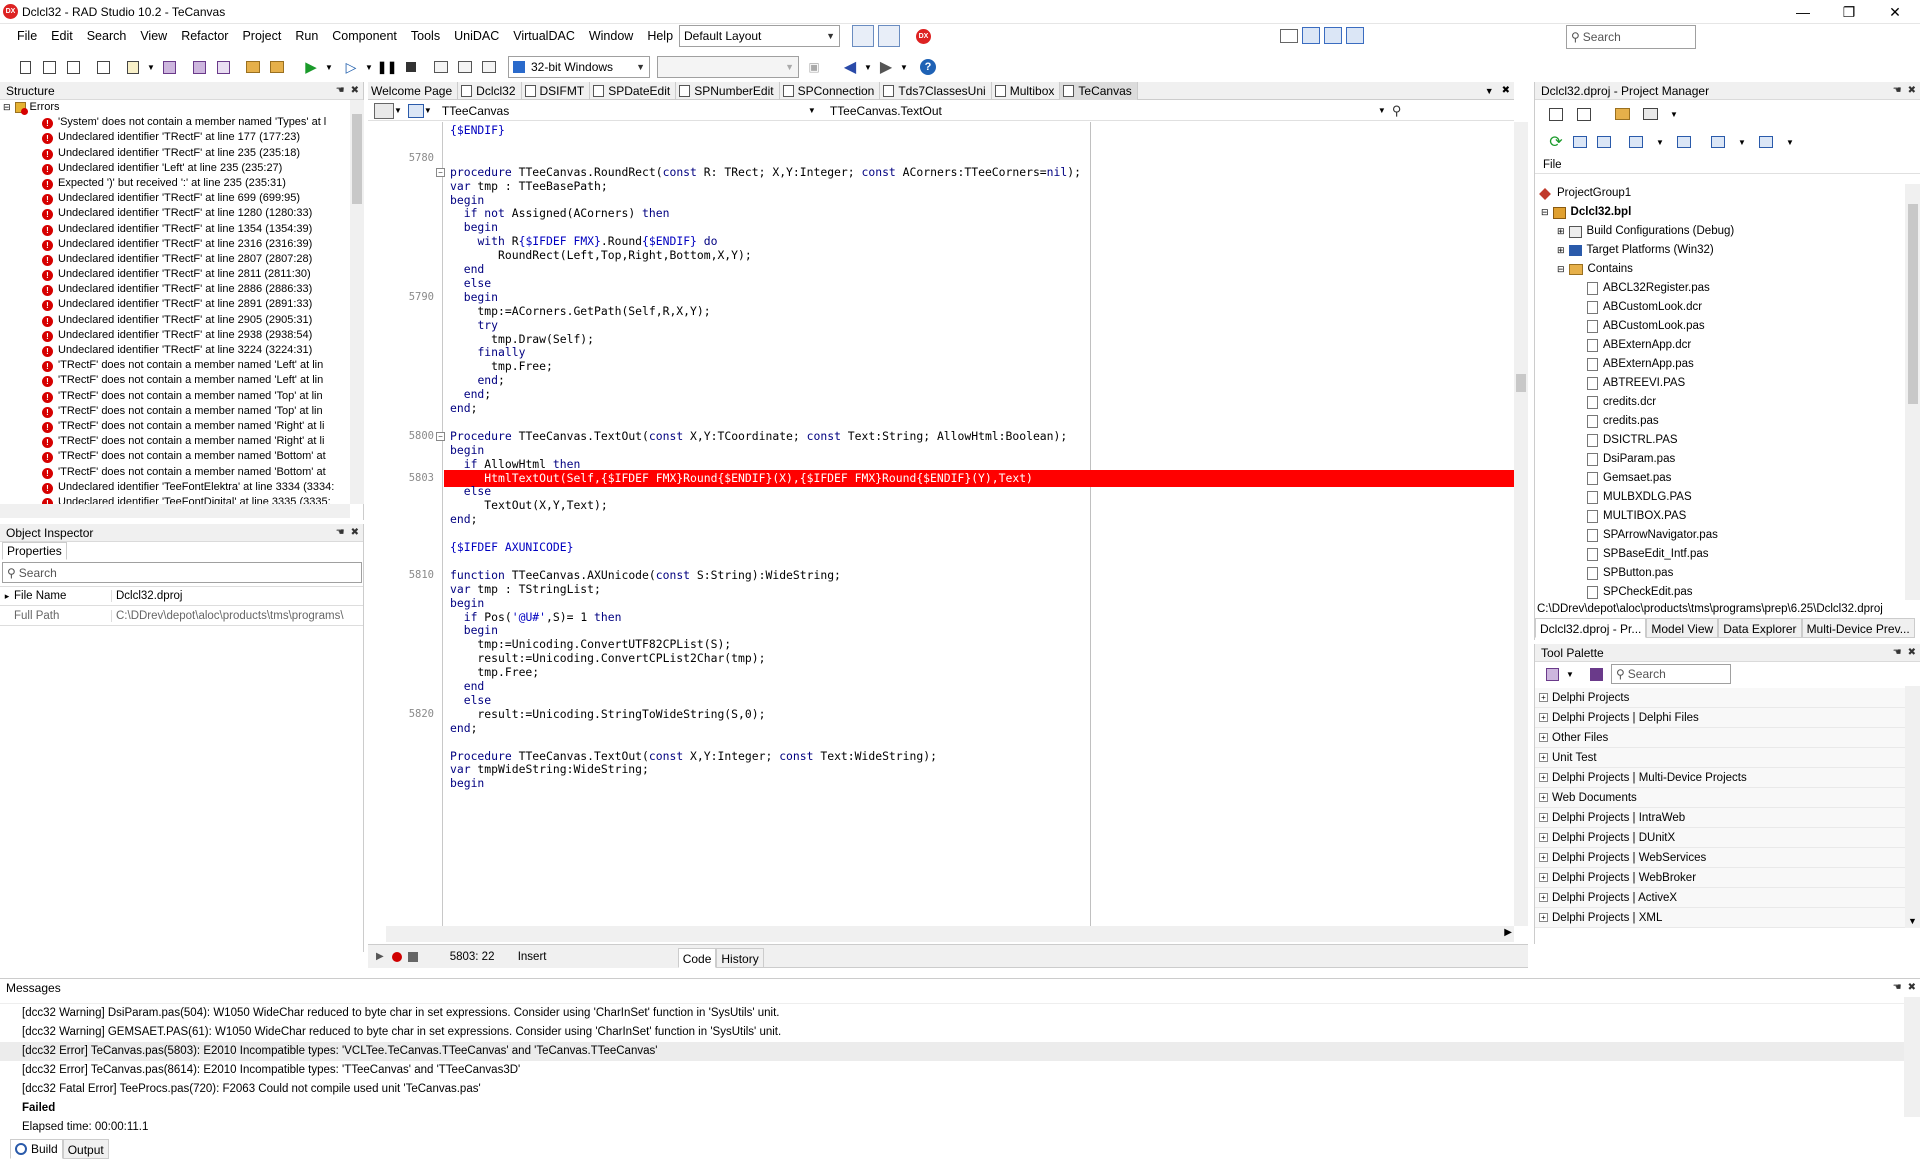 This screenshot has height=1160, width=1920. I want to click on menu-component: Component, so click(364, 36).